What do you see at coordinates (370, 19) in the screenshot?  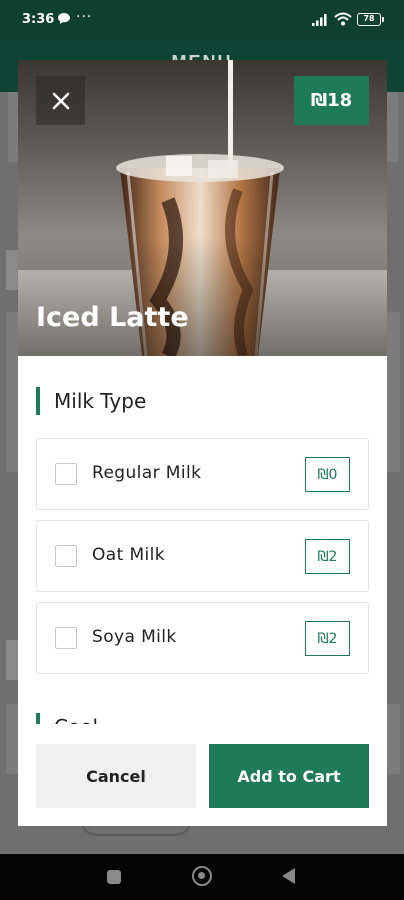 I see `battery-icon: 78` at bounding box center [370, 19].